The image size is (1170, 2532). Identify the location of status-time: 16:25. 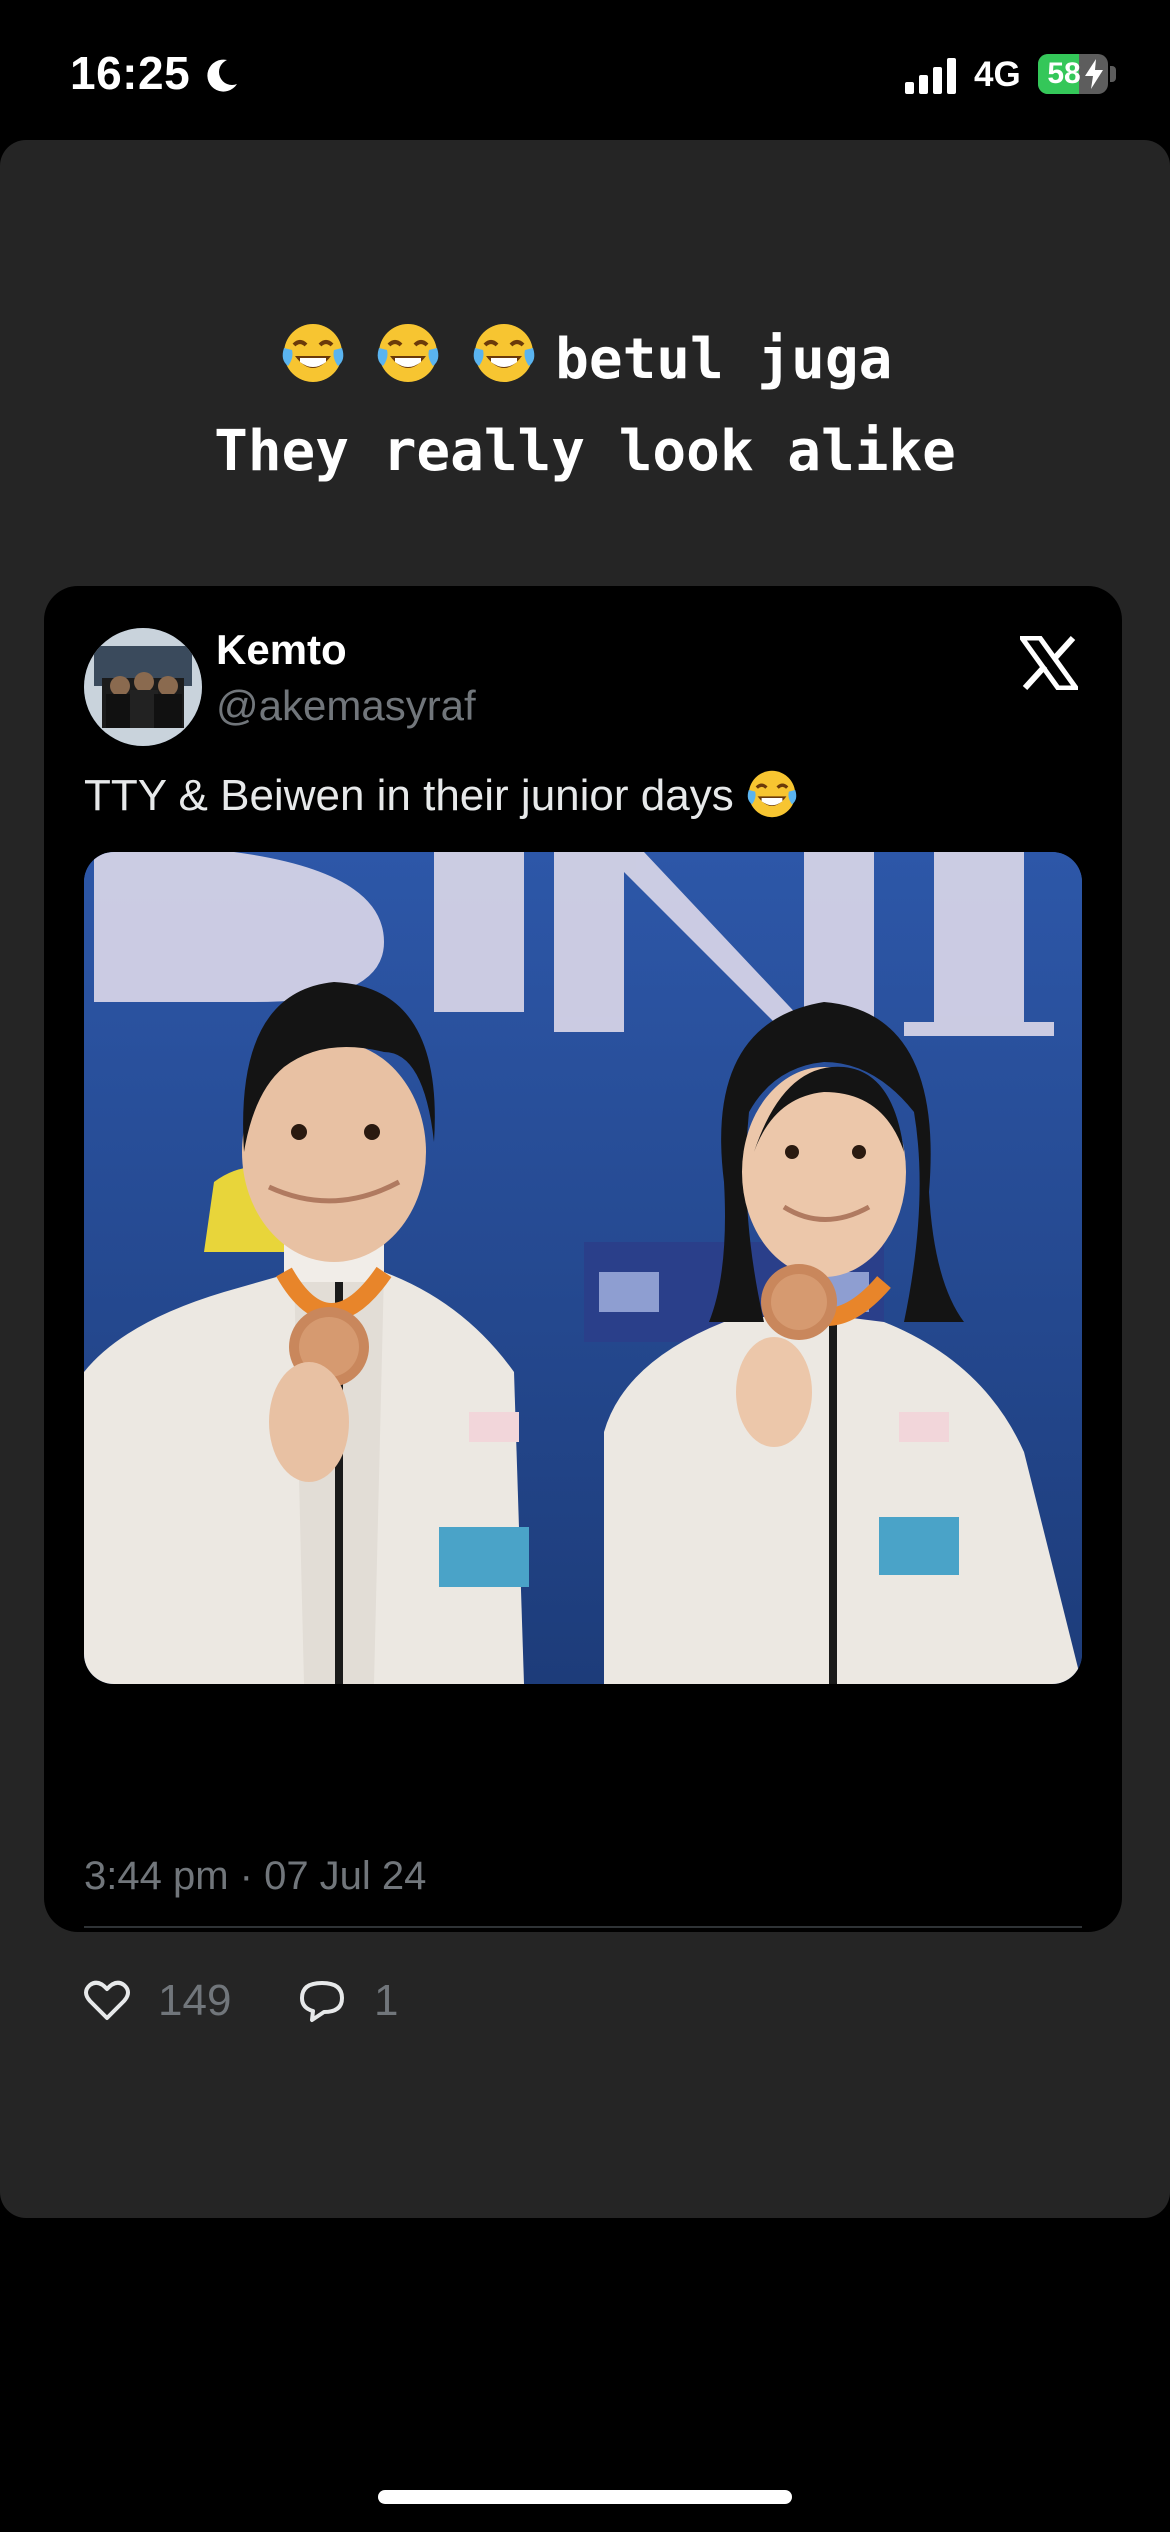
(130, 73).